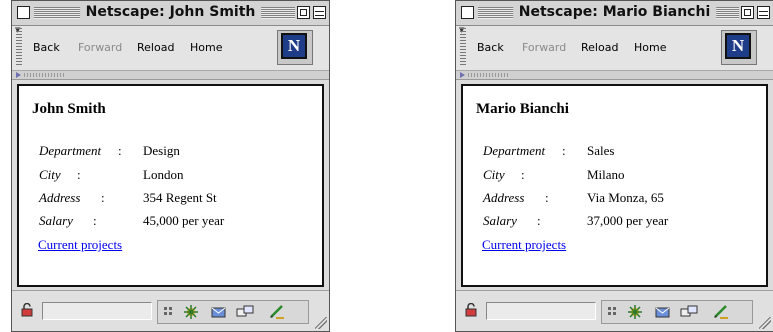  Describe the element at coordinates (163, 174) in the screenshot. I see `city-value: London` at that location.